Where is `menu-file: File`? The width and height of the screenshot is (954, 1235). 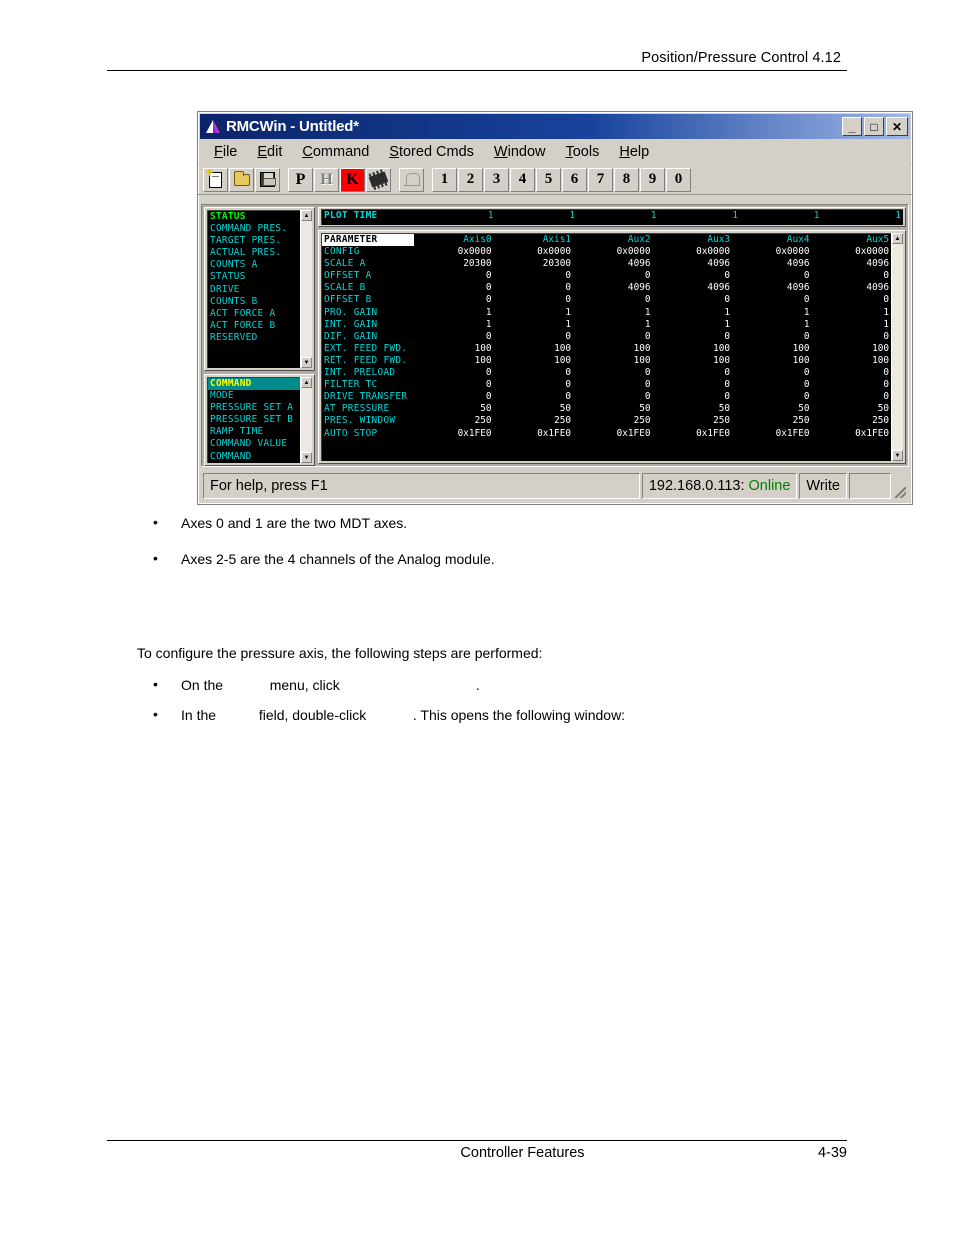
menu-file: File is located at coordinates (225, 152).